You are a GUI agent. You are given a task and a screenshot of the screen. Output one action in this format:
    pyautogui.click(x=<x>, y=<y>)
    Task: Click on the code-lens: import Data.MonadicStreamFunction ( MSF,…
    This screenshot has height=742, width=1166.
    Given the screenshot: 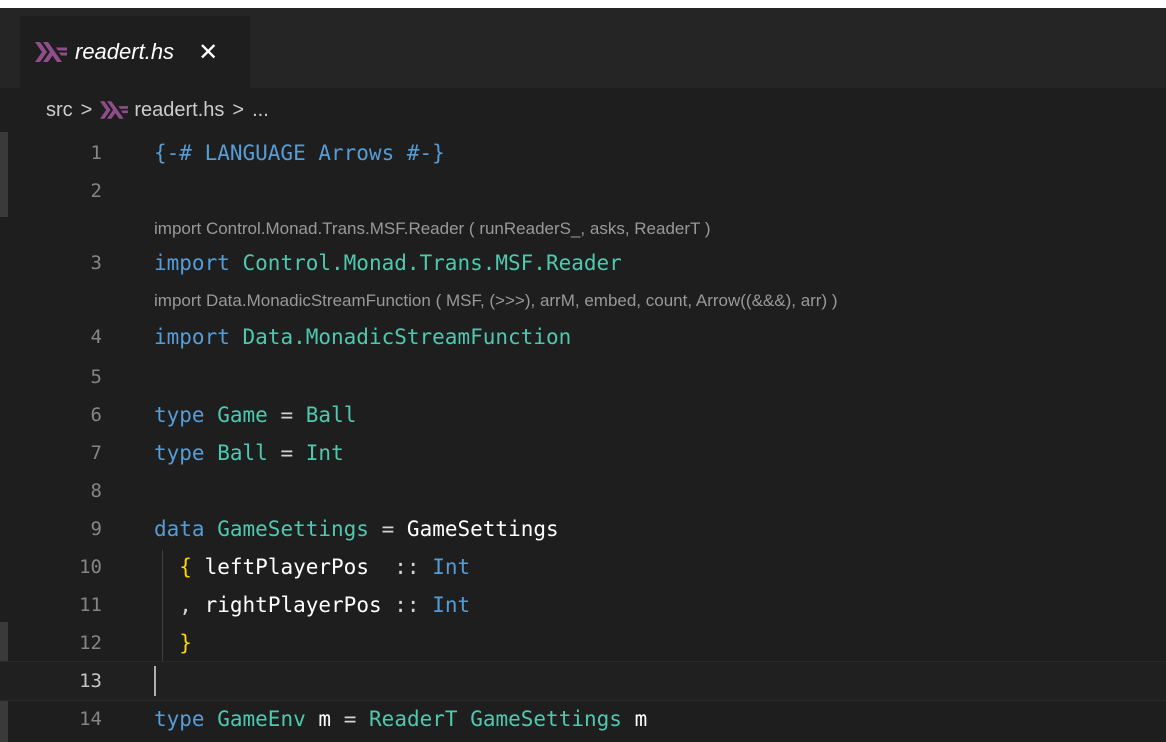 What is the action you would take?
    pyautogui.click(x=583, y=301)
    